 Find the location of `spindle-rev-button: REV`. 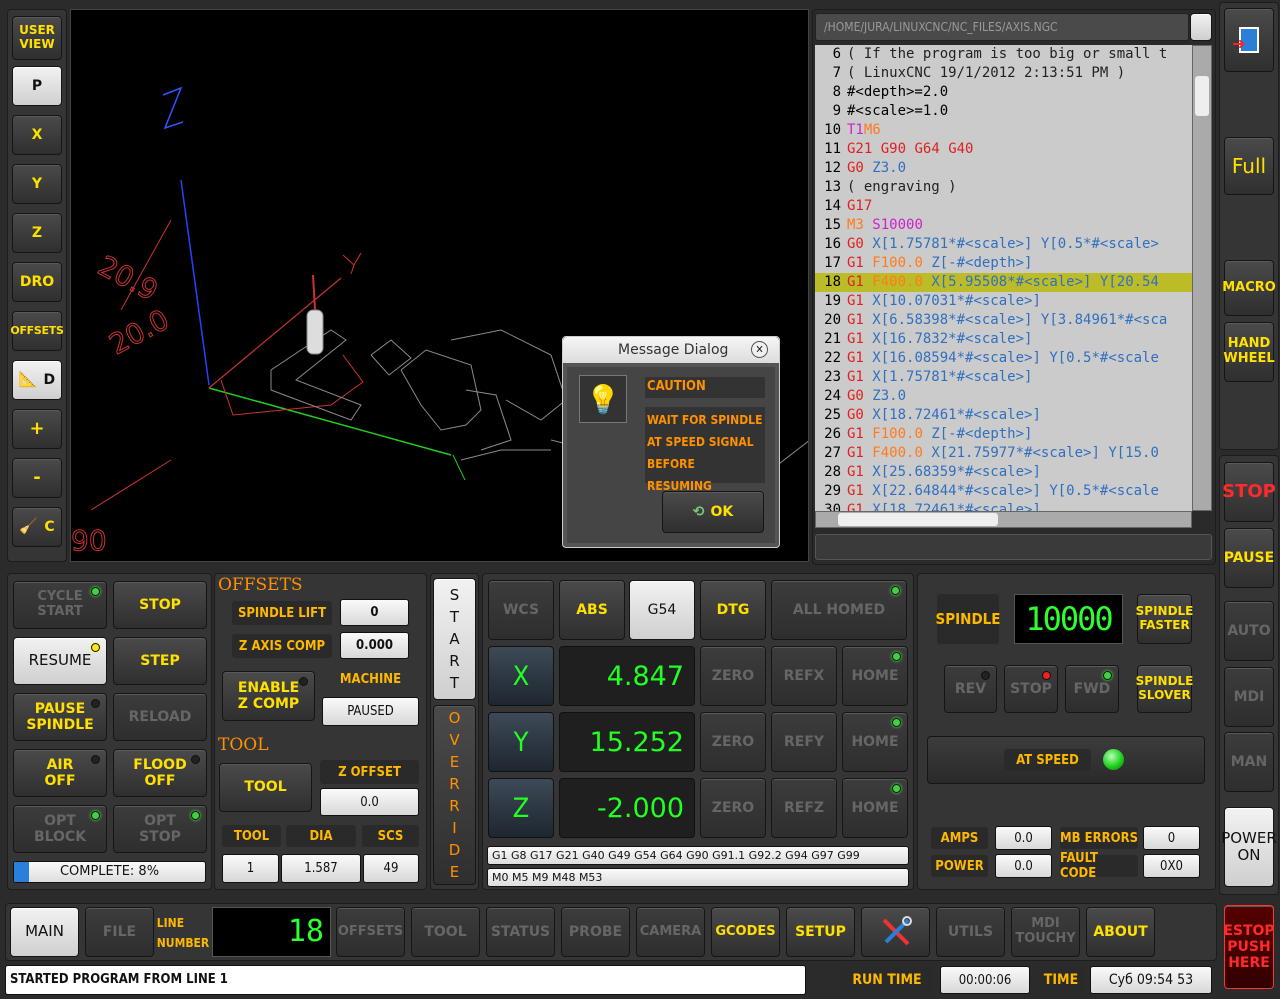

spindle-rev-button: REV is located at coordinates (970, 689).